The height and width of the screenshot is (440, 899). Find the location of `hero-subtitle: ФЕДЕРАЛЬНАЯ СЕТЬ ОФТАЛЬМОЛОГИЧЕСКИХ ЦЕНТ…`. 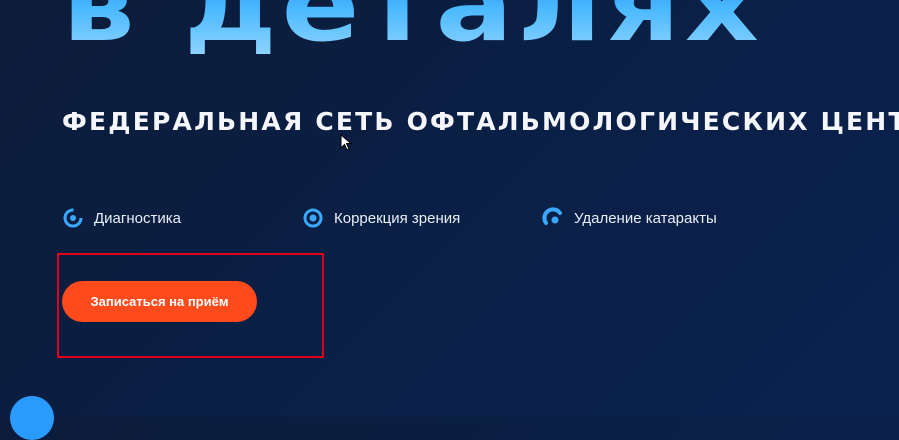

hero-subtitle: ФЕДЕРАЛЬНАЯ СЕТЬ ОФТАЛЬМОЛОГИЧЕСКИХ ЦЕНТ… is located at coordinates (480, 121).